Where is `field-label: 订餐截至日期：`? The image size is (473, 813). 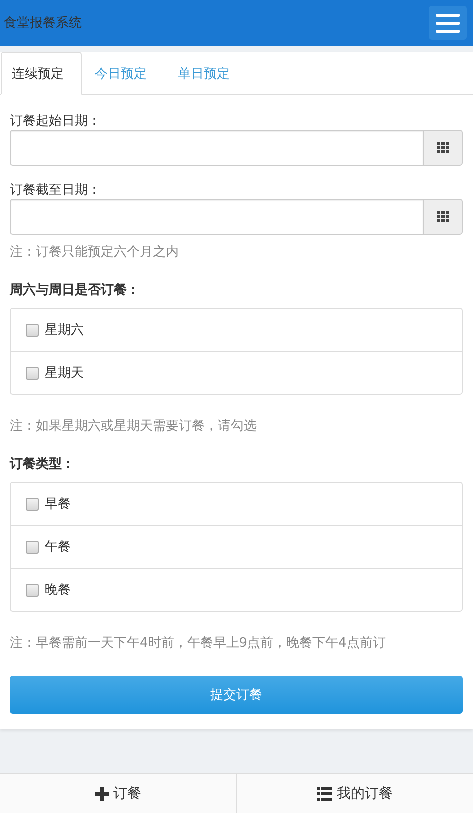 field-label: 订餐截至日期： is located at coordinates (55, 190).